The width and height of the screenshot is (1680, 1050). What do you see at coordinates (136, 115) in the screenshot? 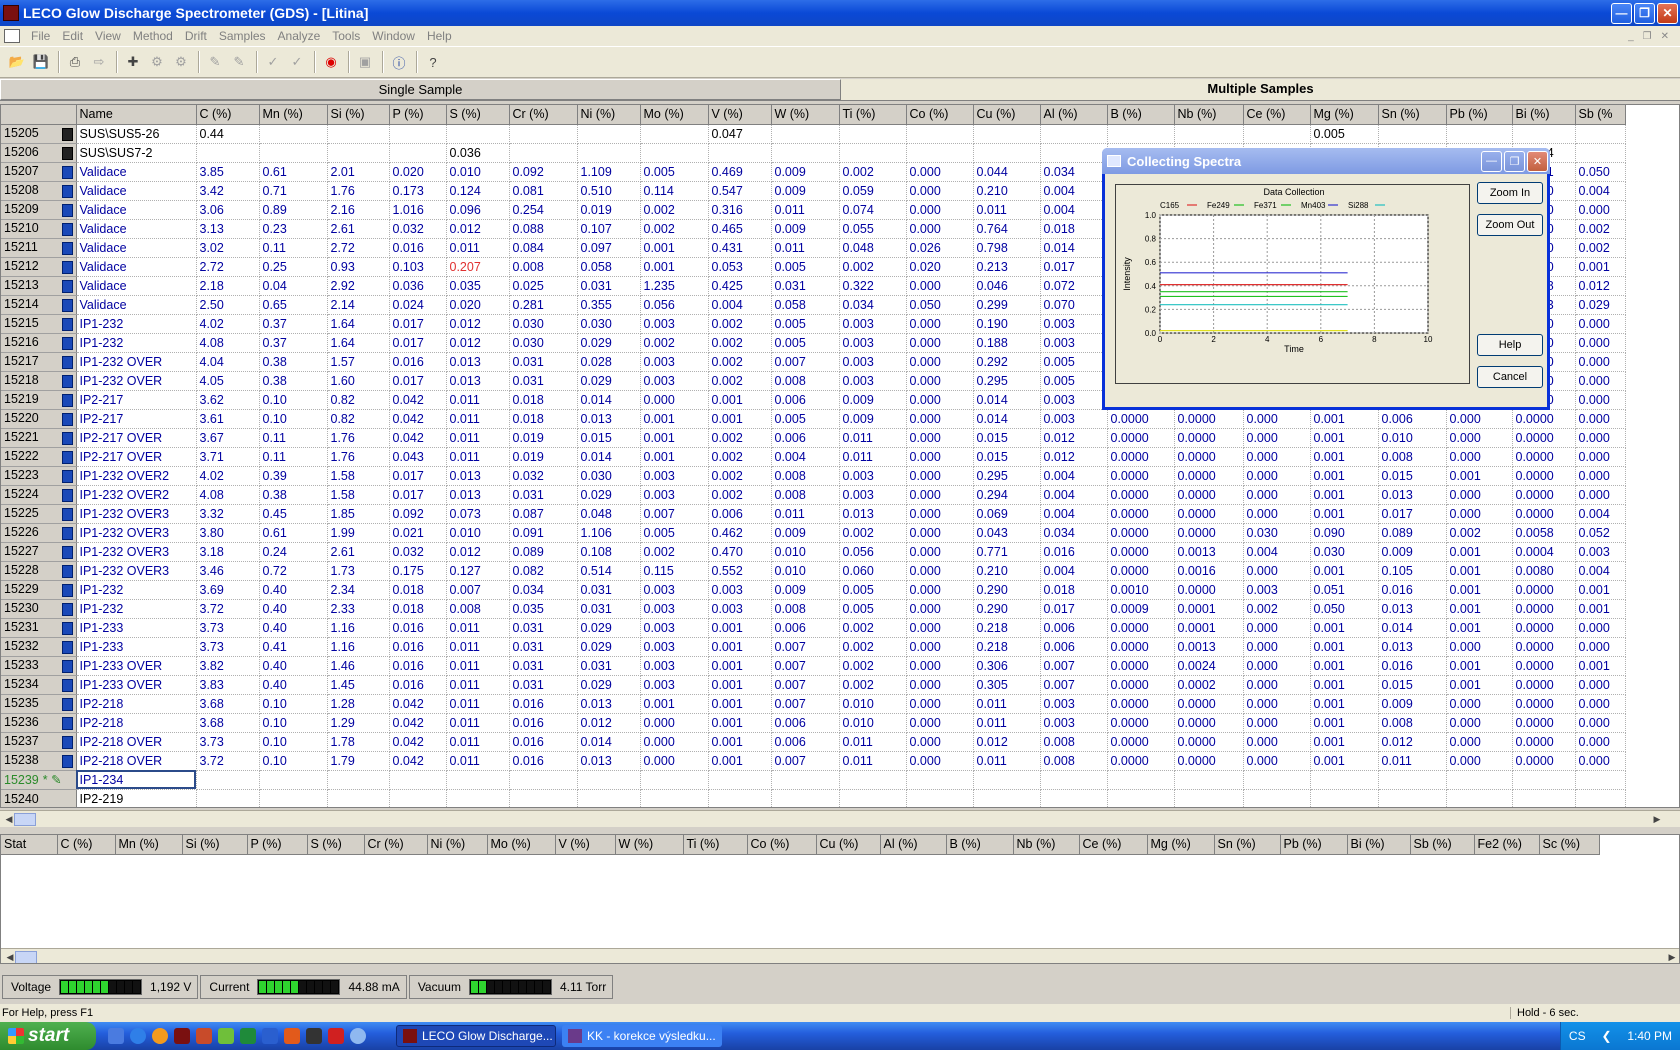
I see `column-header: Name` at bounding box center [136, 115].